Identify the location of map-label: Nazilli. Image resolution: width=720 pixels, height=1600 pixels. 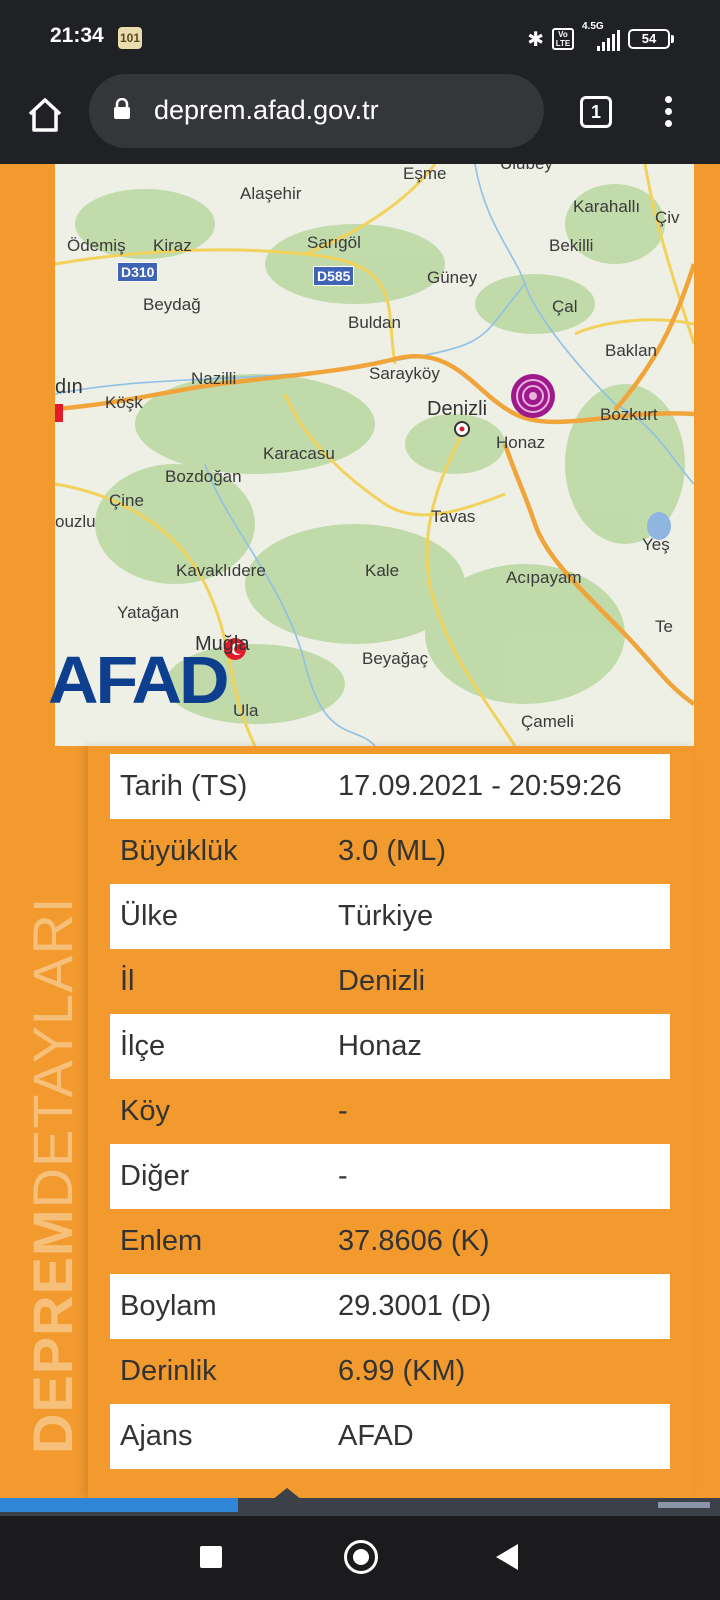
(214, 378).